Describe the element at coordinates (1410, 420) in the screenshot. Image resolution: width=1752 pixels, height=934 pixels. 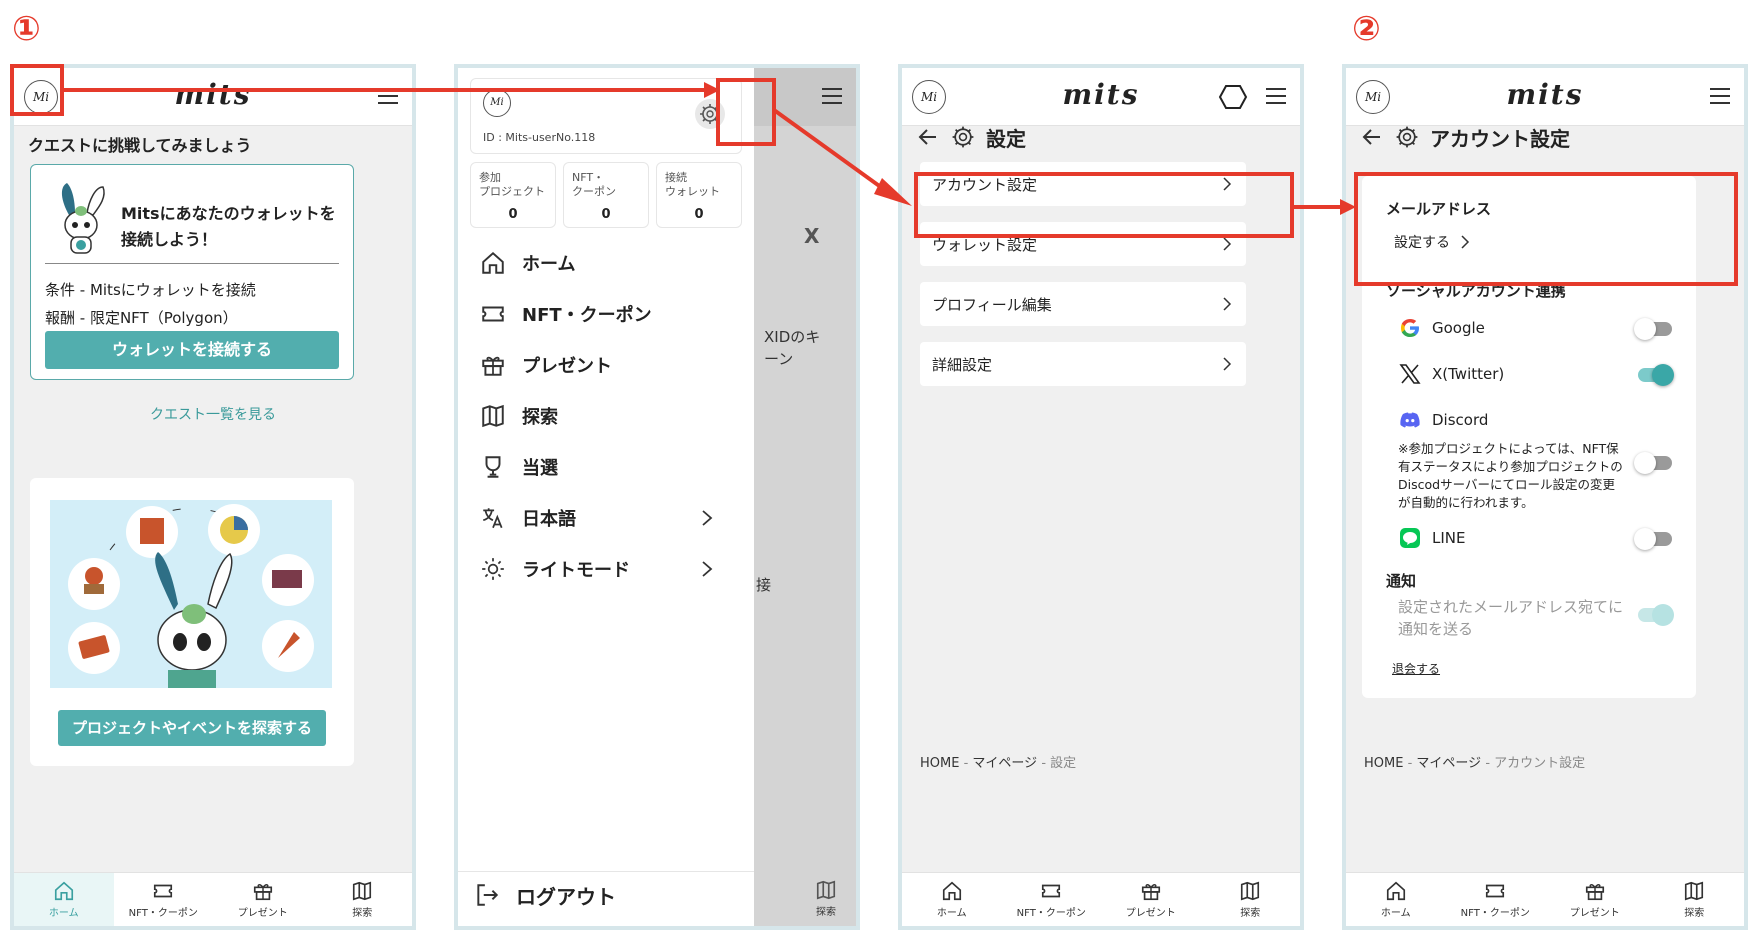
I see `discord-icon` at that location.